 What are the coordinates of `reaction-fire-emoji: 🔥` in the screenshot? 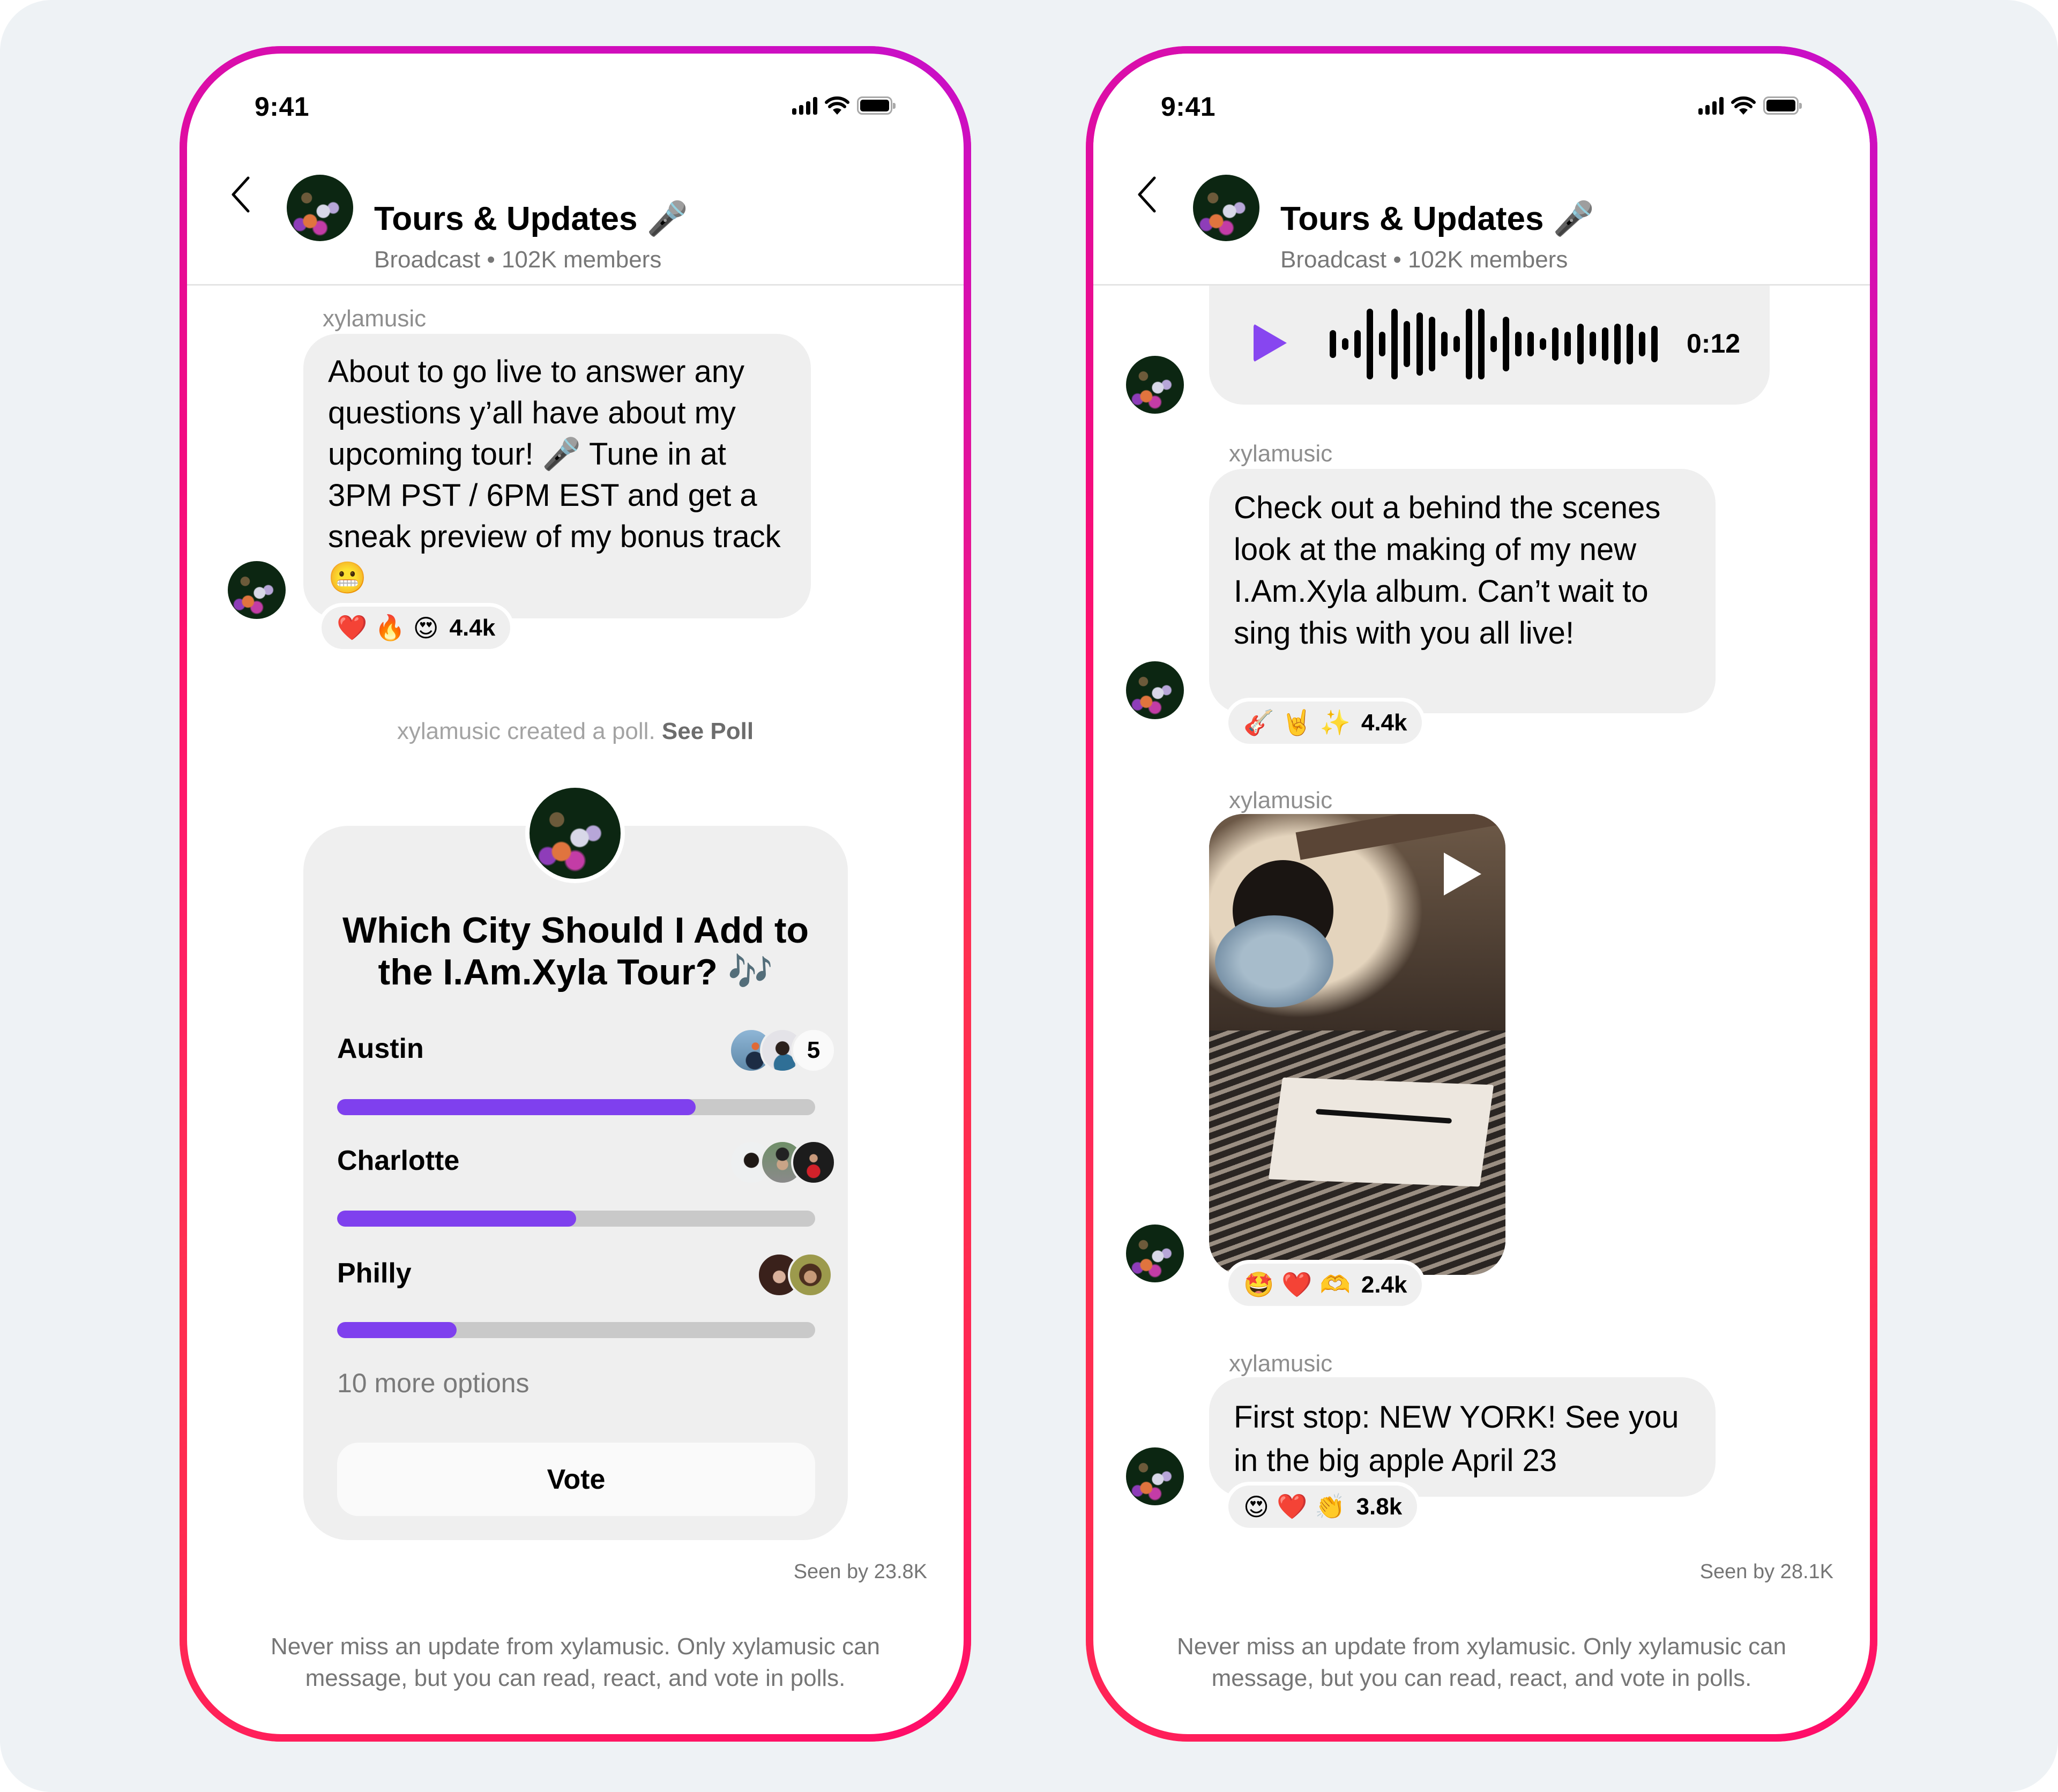 It's located at (390, 628).